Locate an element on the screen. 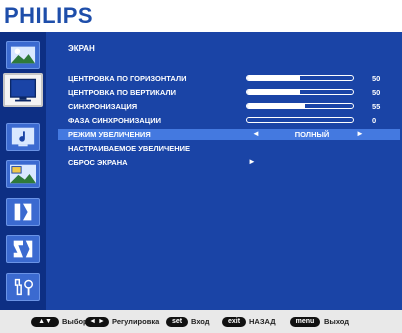 Image resolution: width=402 pixels, height=333 pixels. sidebar is located at coordinates (23, 171).